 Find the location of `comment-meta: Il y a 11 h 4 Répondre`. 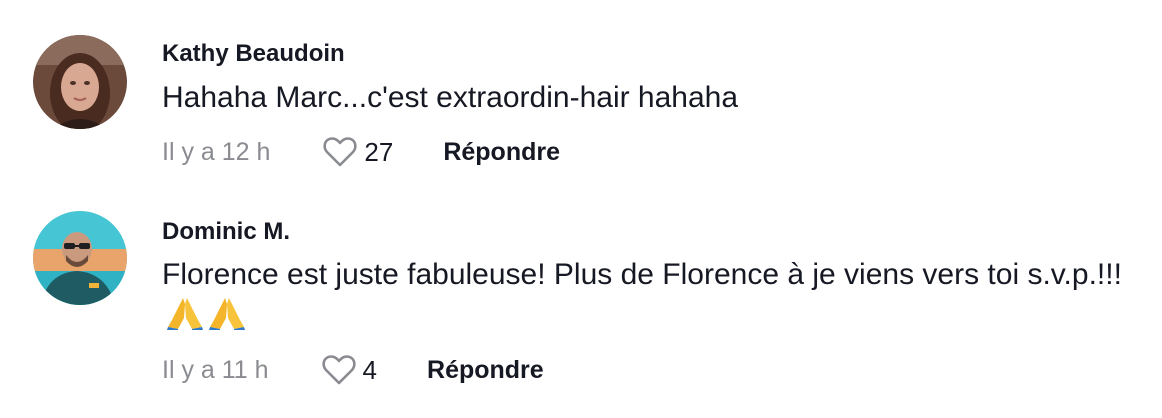

comment-meta: Il y a 11 h 4 Répondre is located at coordinates (353, 370).